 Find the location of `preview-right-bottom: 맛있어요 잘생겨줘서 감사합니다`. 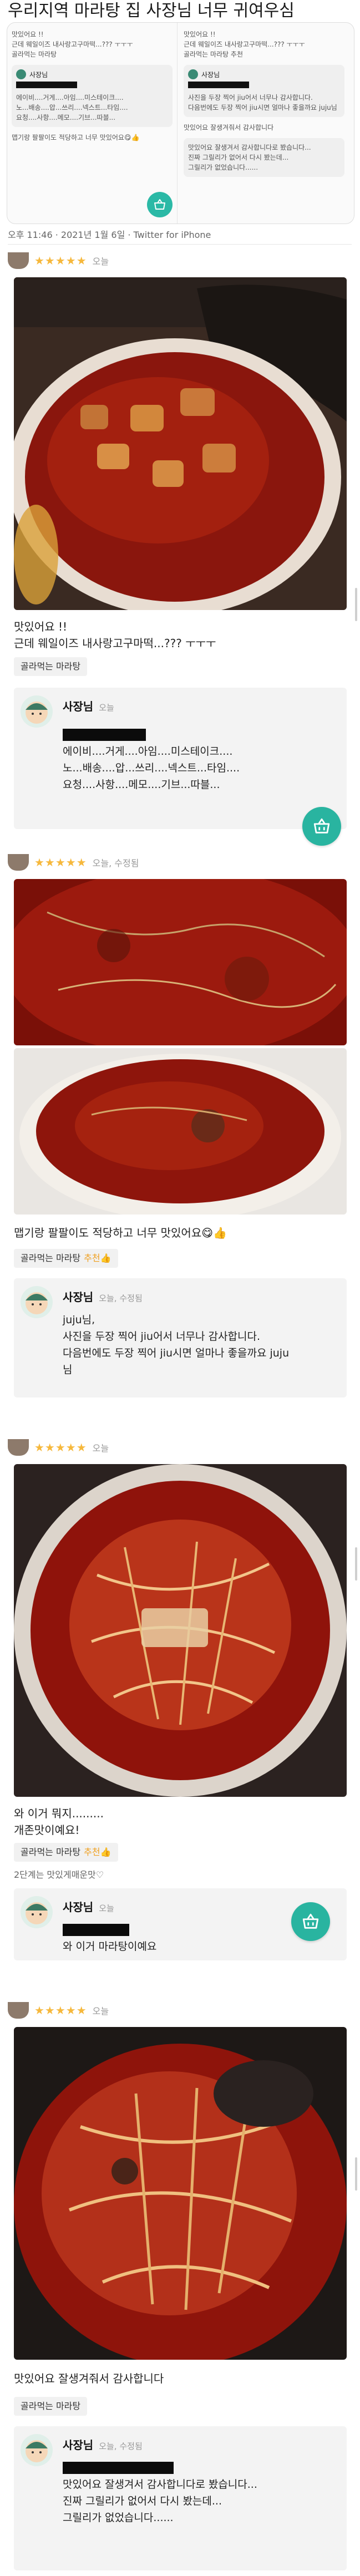

preview-right-bottom: 맛있어요 잘생겨줘서 감사합니다 is located at coordinates (229, 127).